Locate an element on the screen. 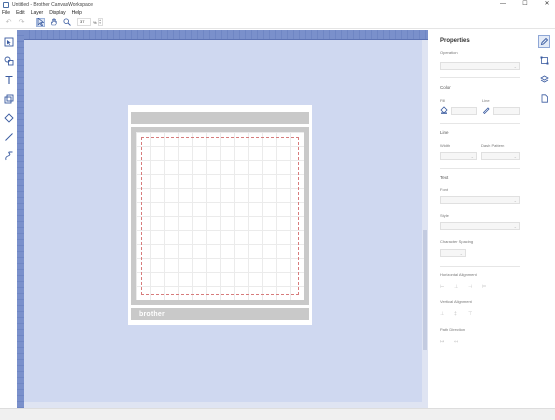 This screenshot has width=555, height=420. align-left-icon: ⊢ is located at coordinates (442, 287).